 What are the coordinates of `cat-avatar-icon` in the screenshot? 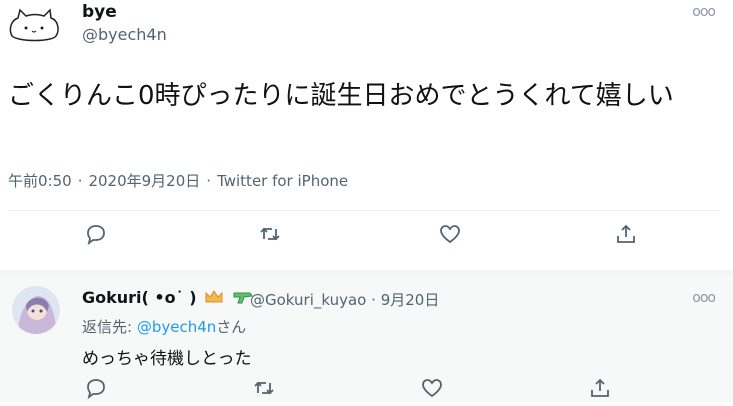 It's located at (34, 26).